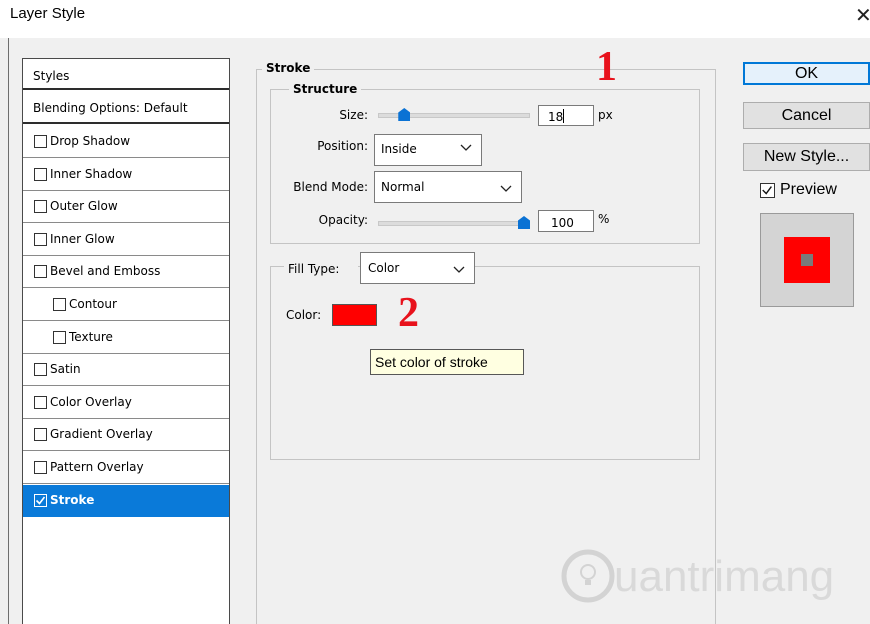 The height and width of the screenshot is (624, 870). What do you see at coordinates (126, 207) in the screenshot?
I see `style-item-outer-glow: Outer Glow` at bounding box center [126, 207].